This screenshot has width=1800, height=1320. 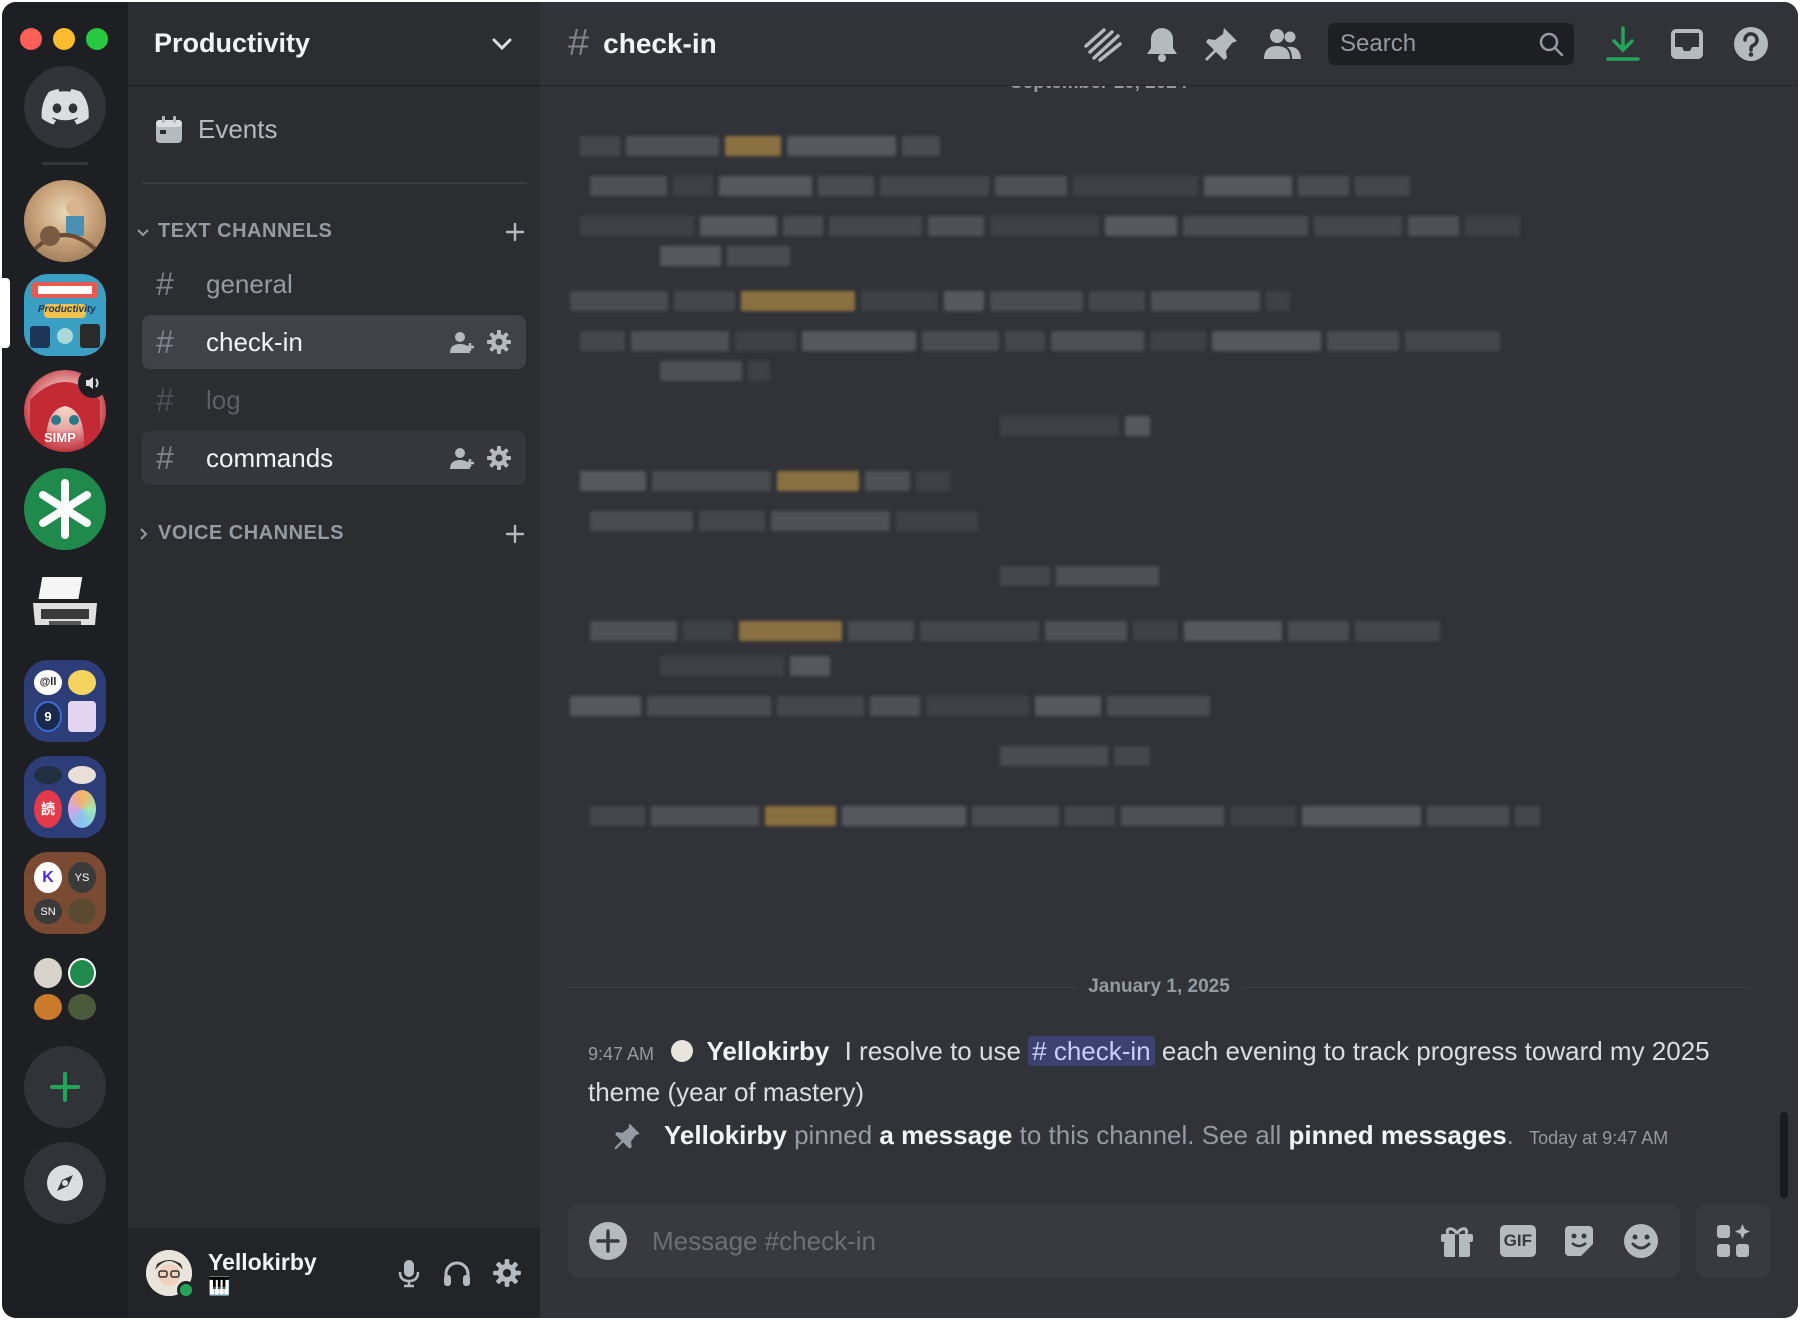 I want to click on author-avatar, so click(x=682, y=1051).